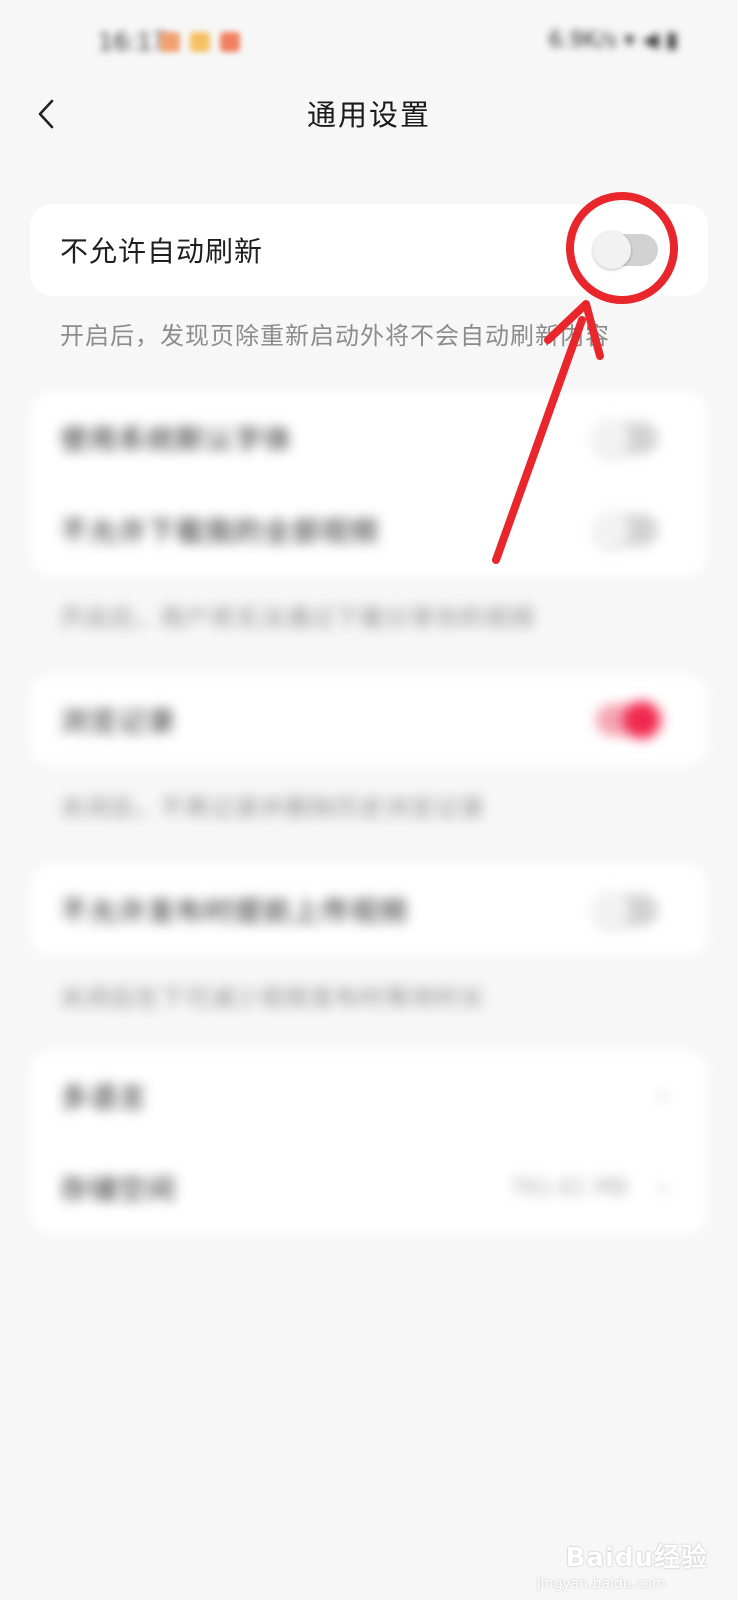 This screenshot has height=1600, width=738. I want to click on download-videos-row: 不允许下载我的全部视频, so click(369, 530).